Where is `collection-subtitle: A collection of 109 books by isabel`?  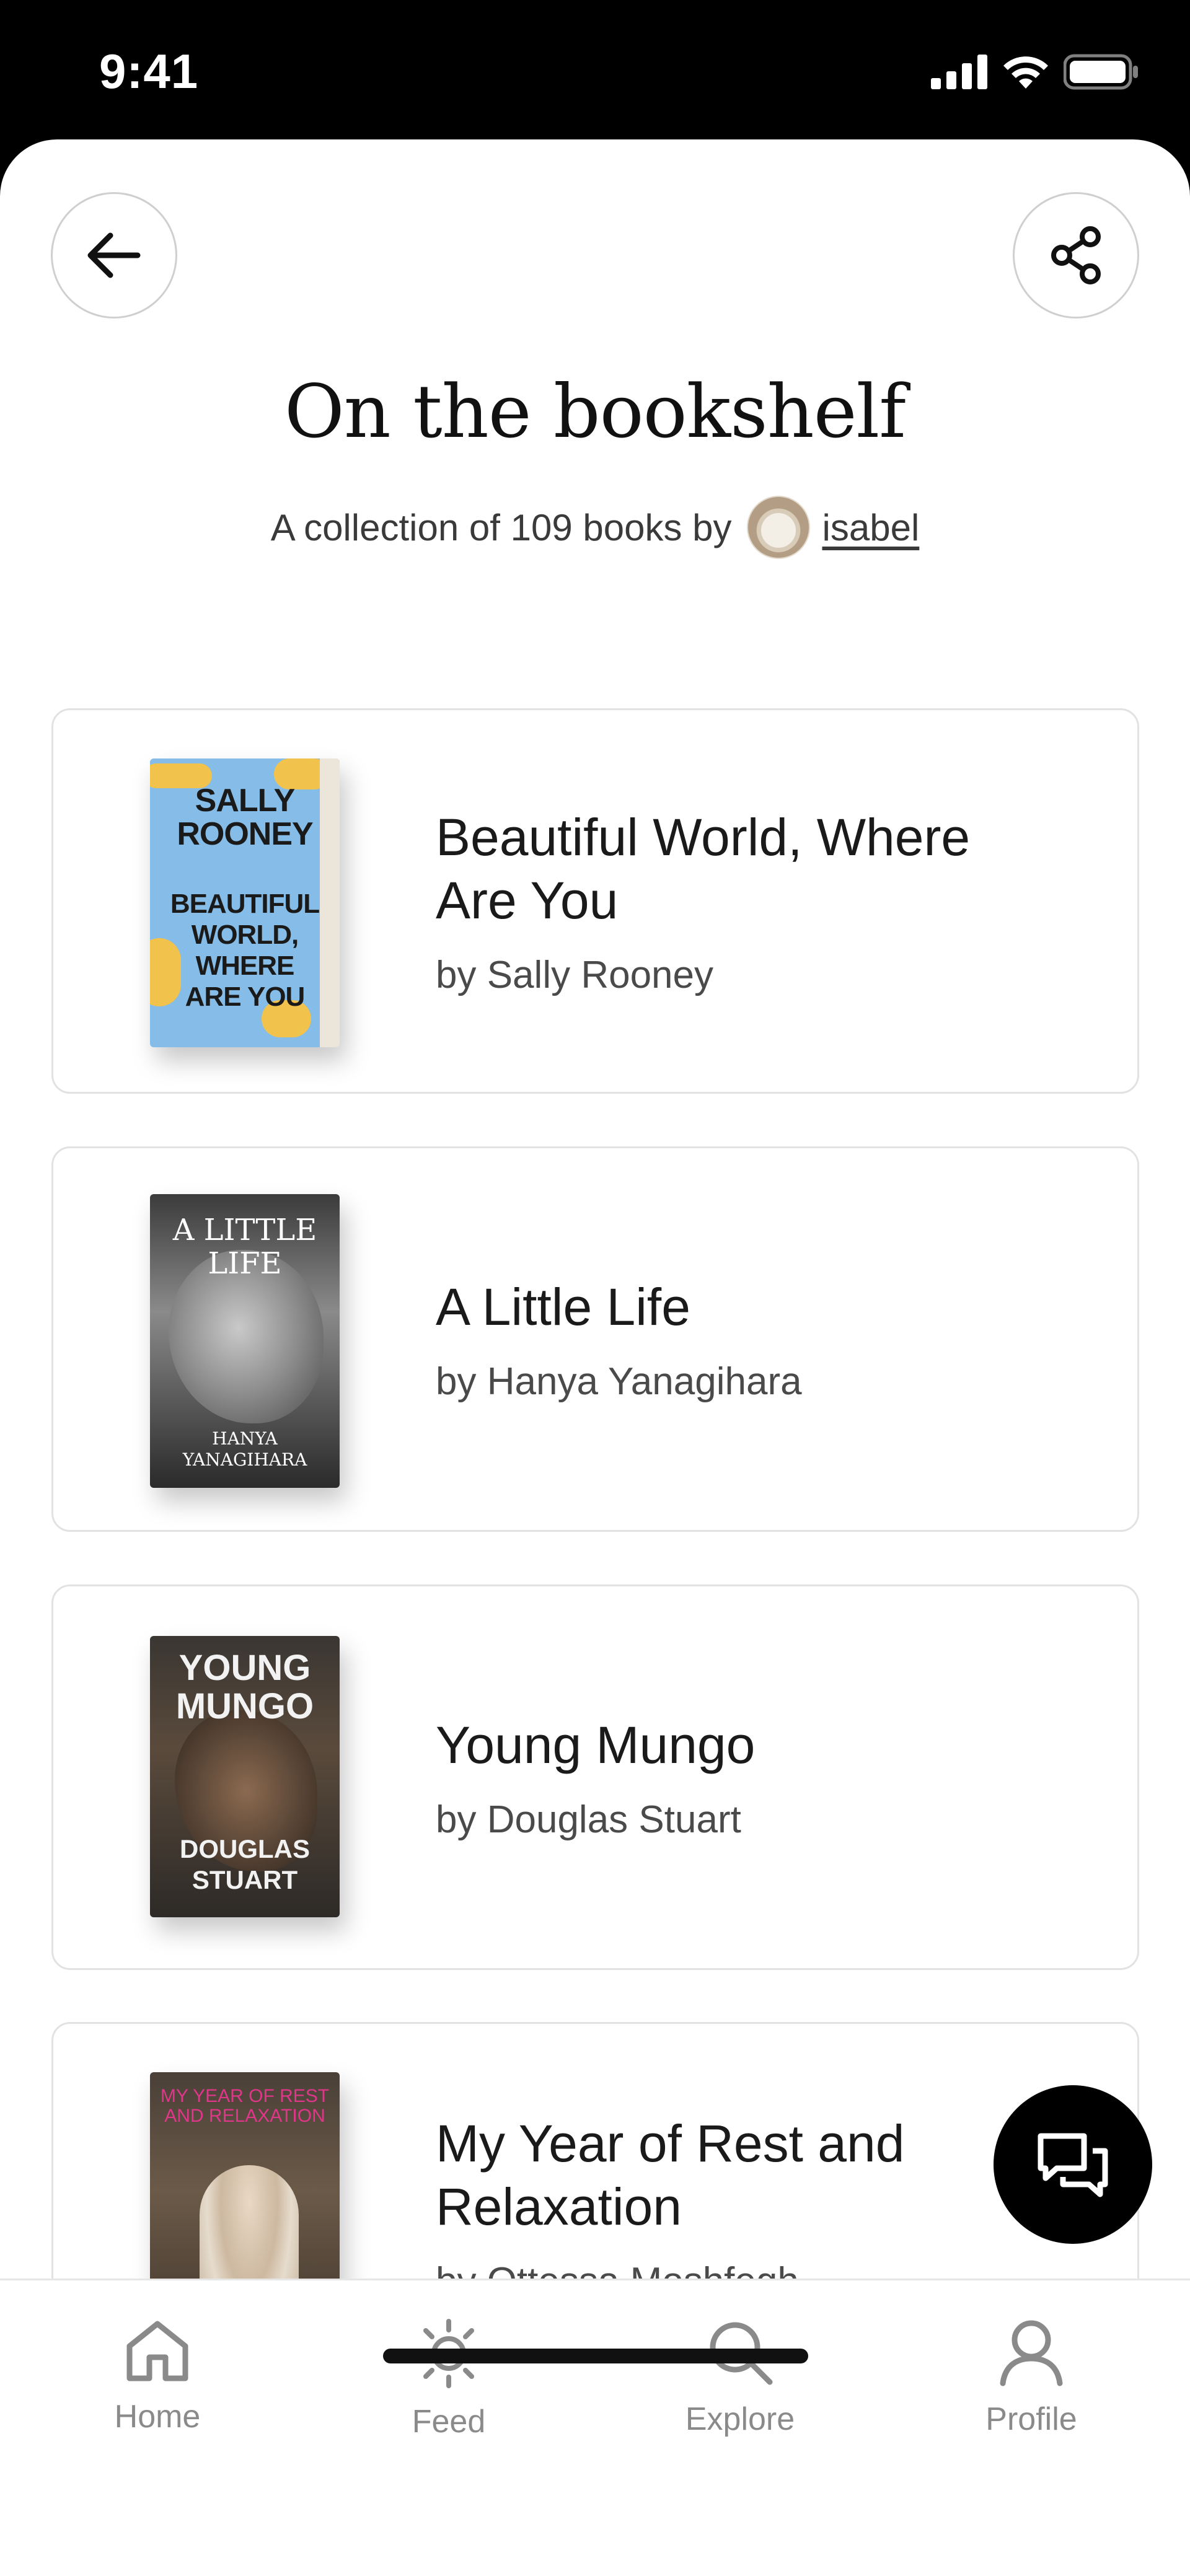 collection-subtitle: A collection of 109 books by isabel is located at coordinates (595, 527).